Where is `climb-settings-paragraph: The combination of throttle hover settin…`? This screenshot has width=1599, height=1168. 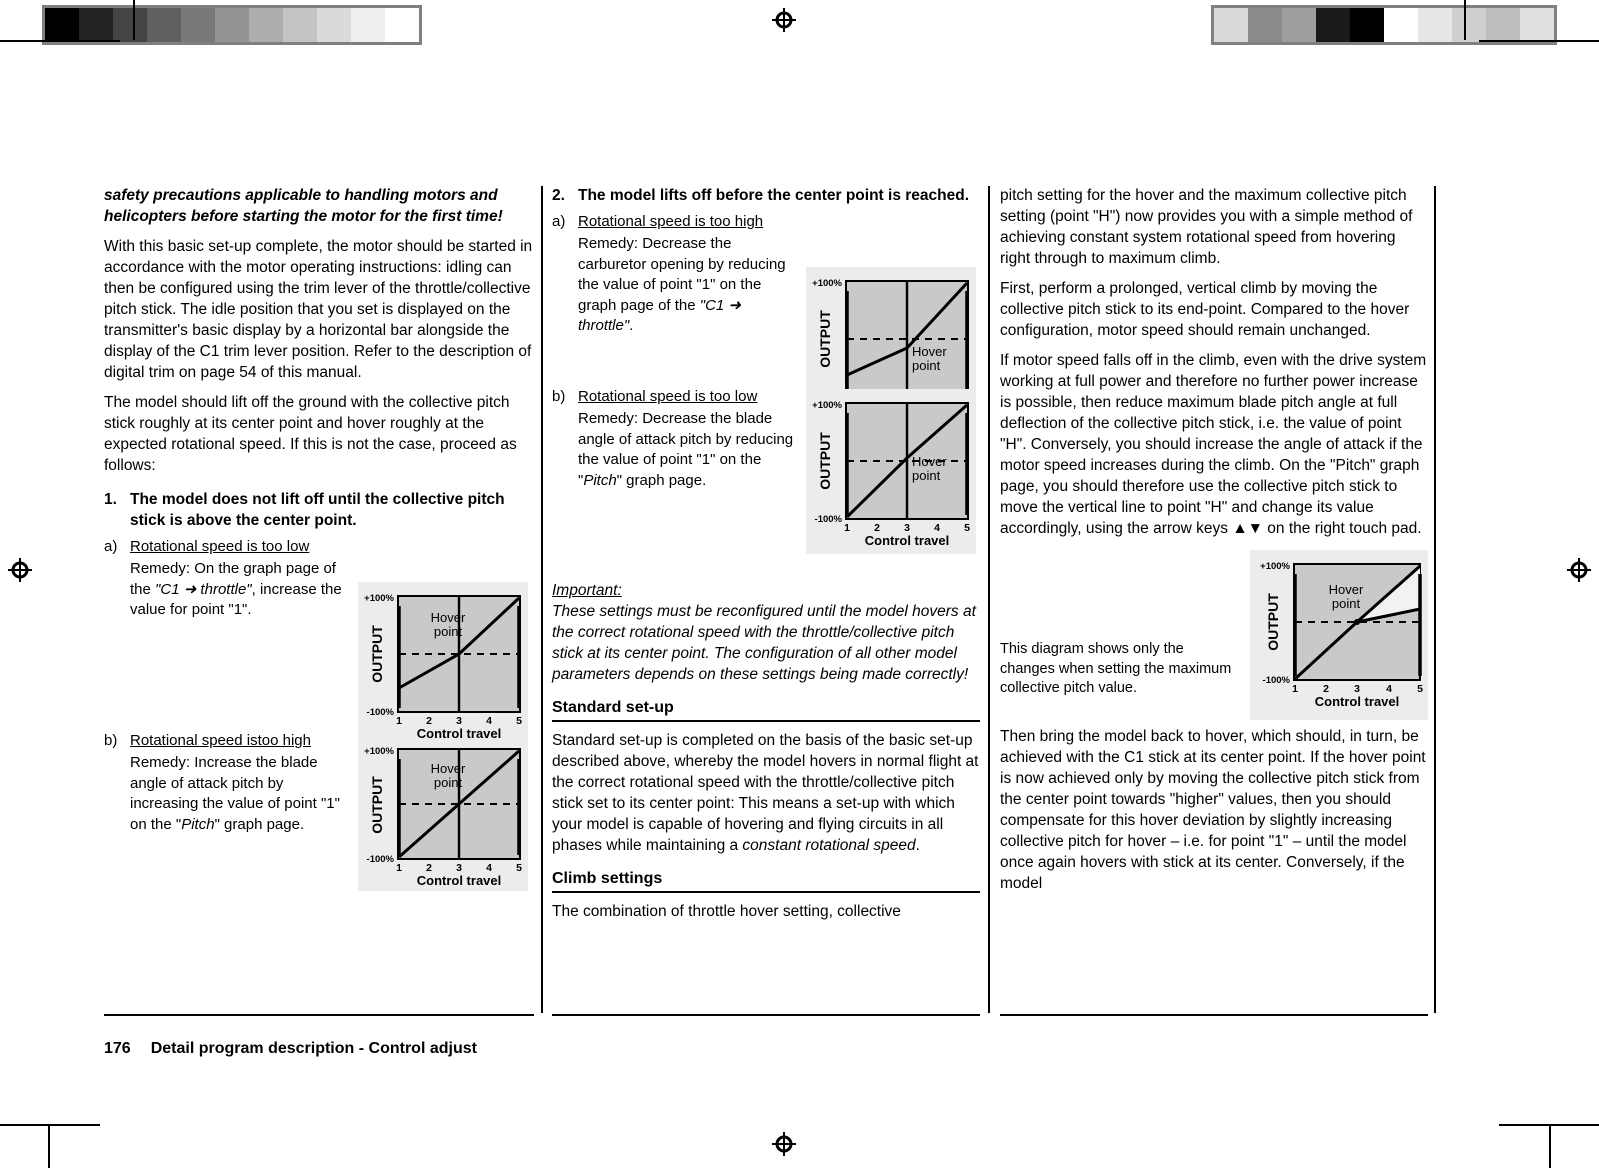 climb-settings-paragraph: The combination of throttle hover settin… is located at coordinates (726, 911).